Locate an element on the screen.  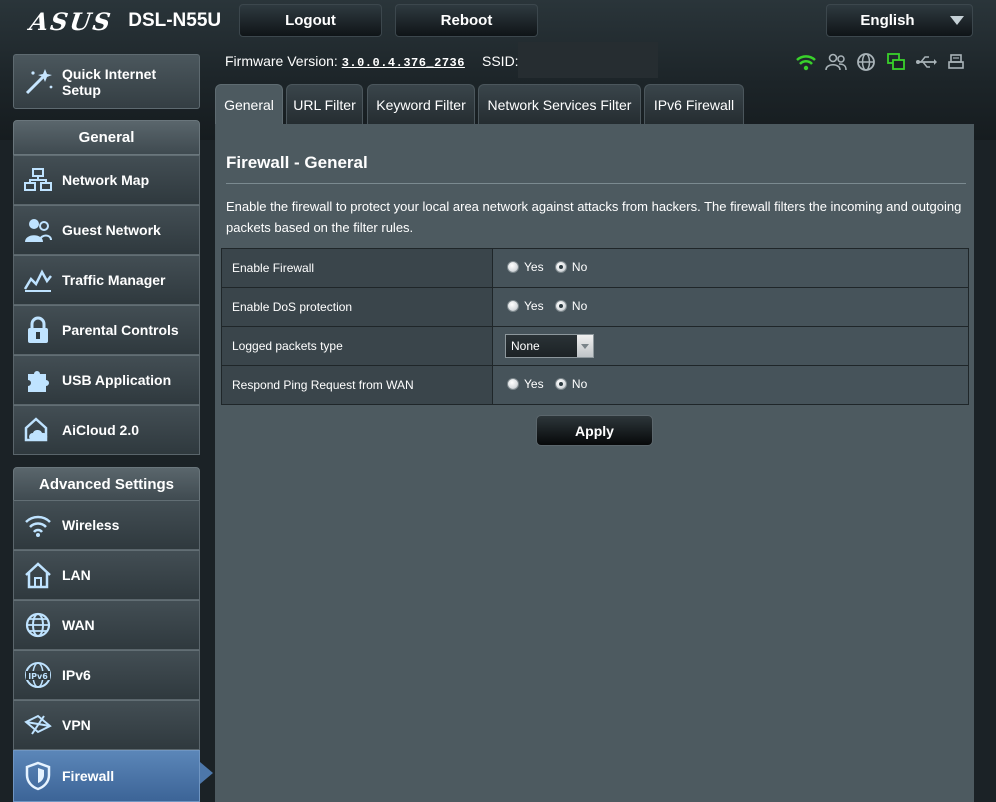
sidebar-item-label: VPN is located at coordinates (76, 725).